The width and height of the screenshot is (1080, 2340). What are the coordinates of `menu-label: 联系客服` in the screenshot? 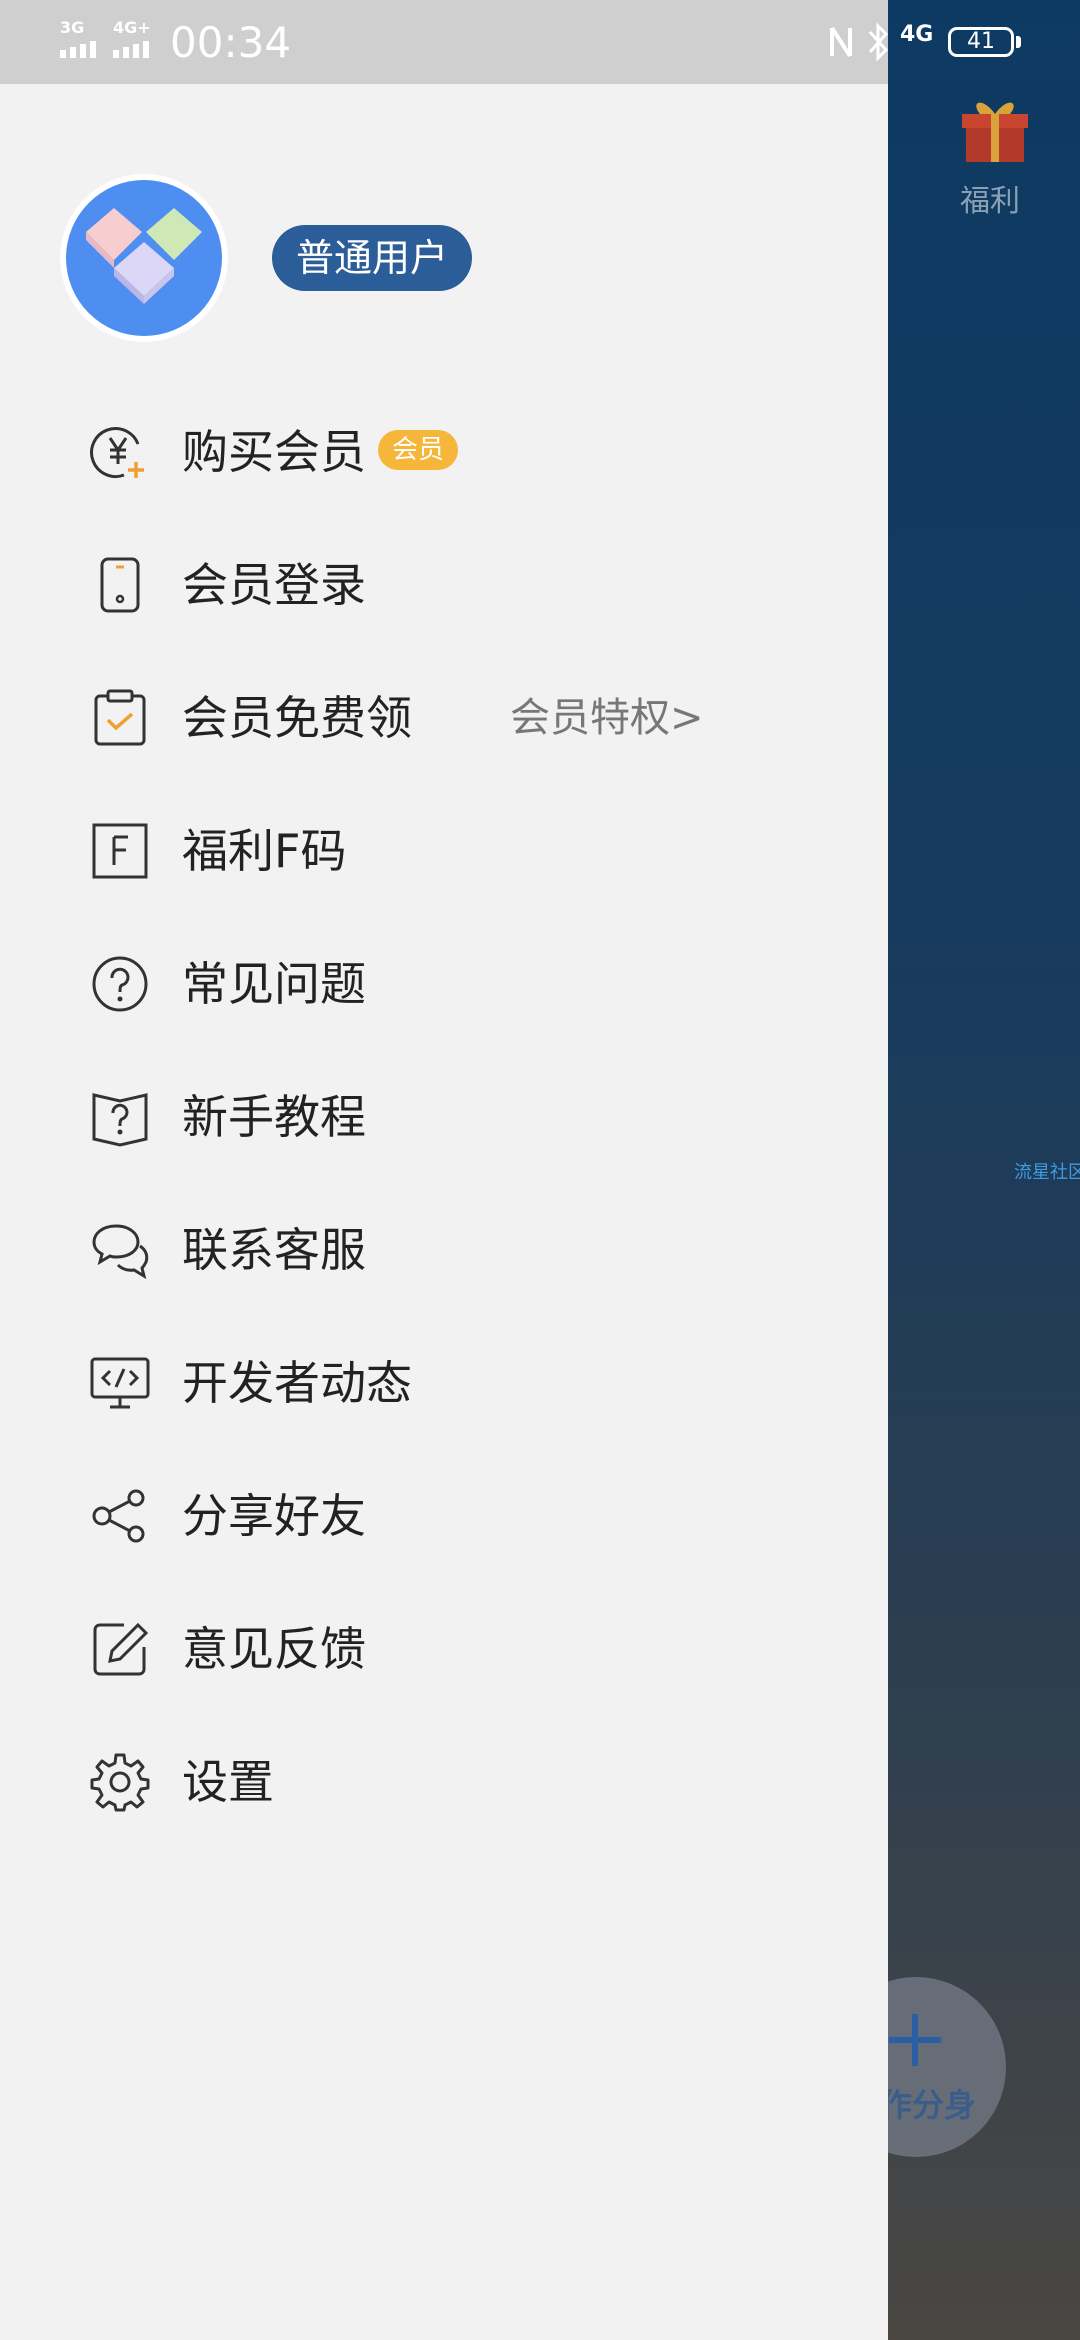 It's located at (274, 1250).